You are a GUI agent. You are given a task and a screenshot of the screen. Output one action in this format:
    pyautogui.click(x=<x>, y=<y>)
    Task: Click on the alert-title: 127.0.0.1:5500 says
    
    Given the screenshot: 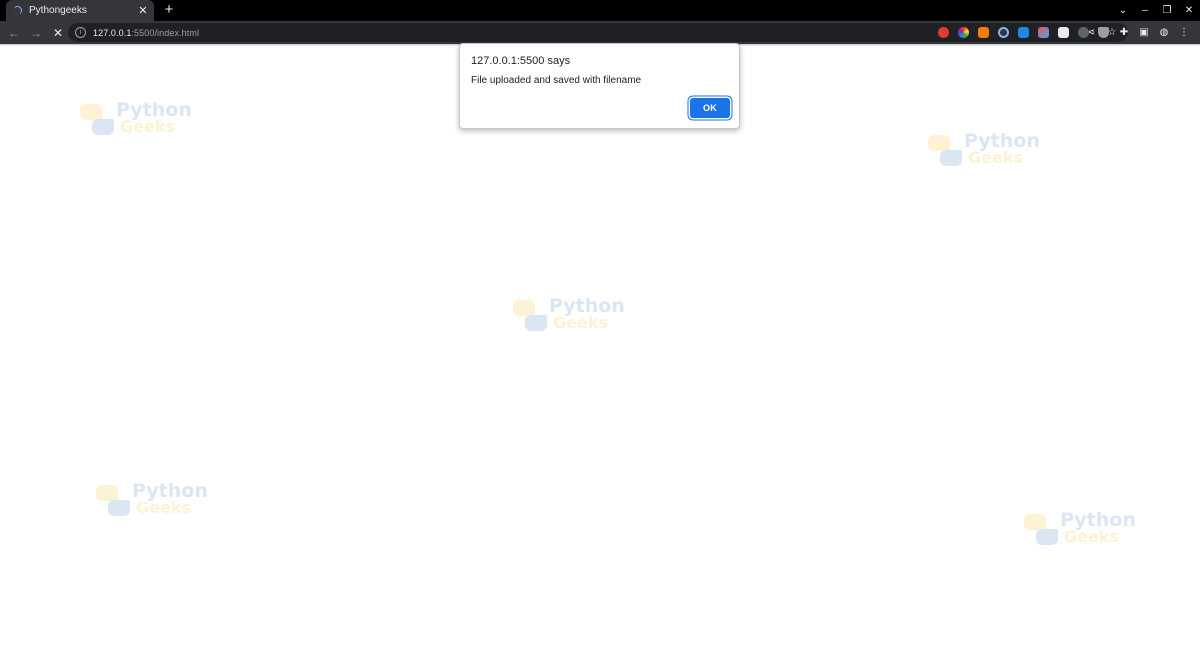 What is the action you would take?
    pyautogui.click(x=521, y=61)
    